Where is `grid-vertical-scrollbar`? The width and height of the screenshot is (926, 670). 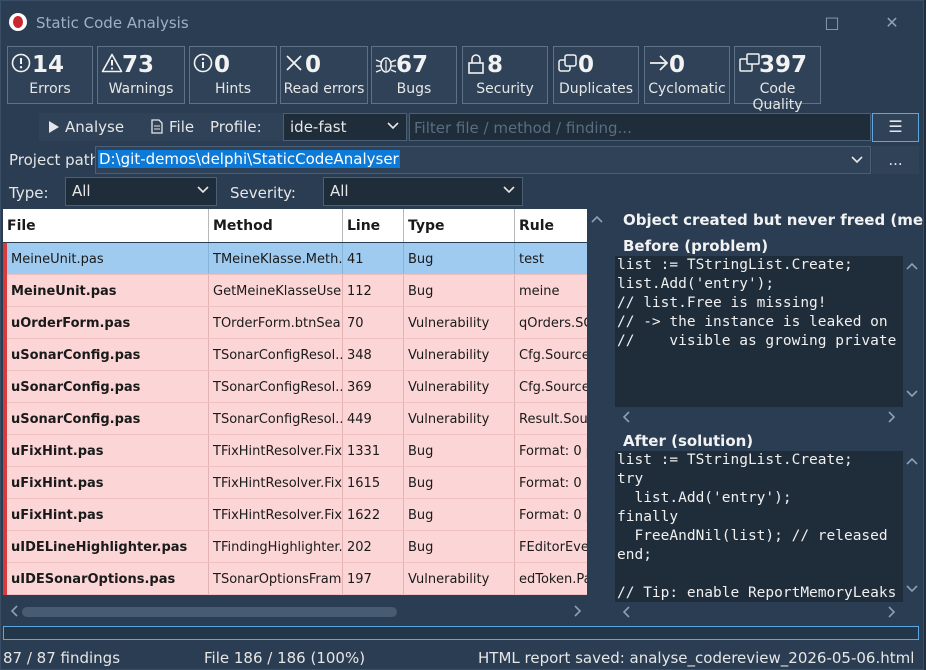
grid-vertical-scrollbar is located at coordinates (598, 405).